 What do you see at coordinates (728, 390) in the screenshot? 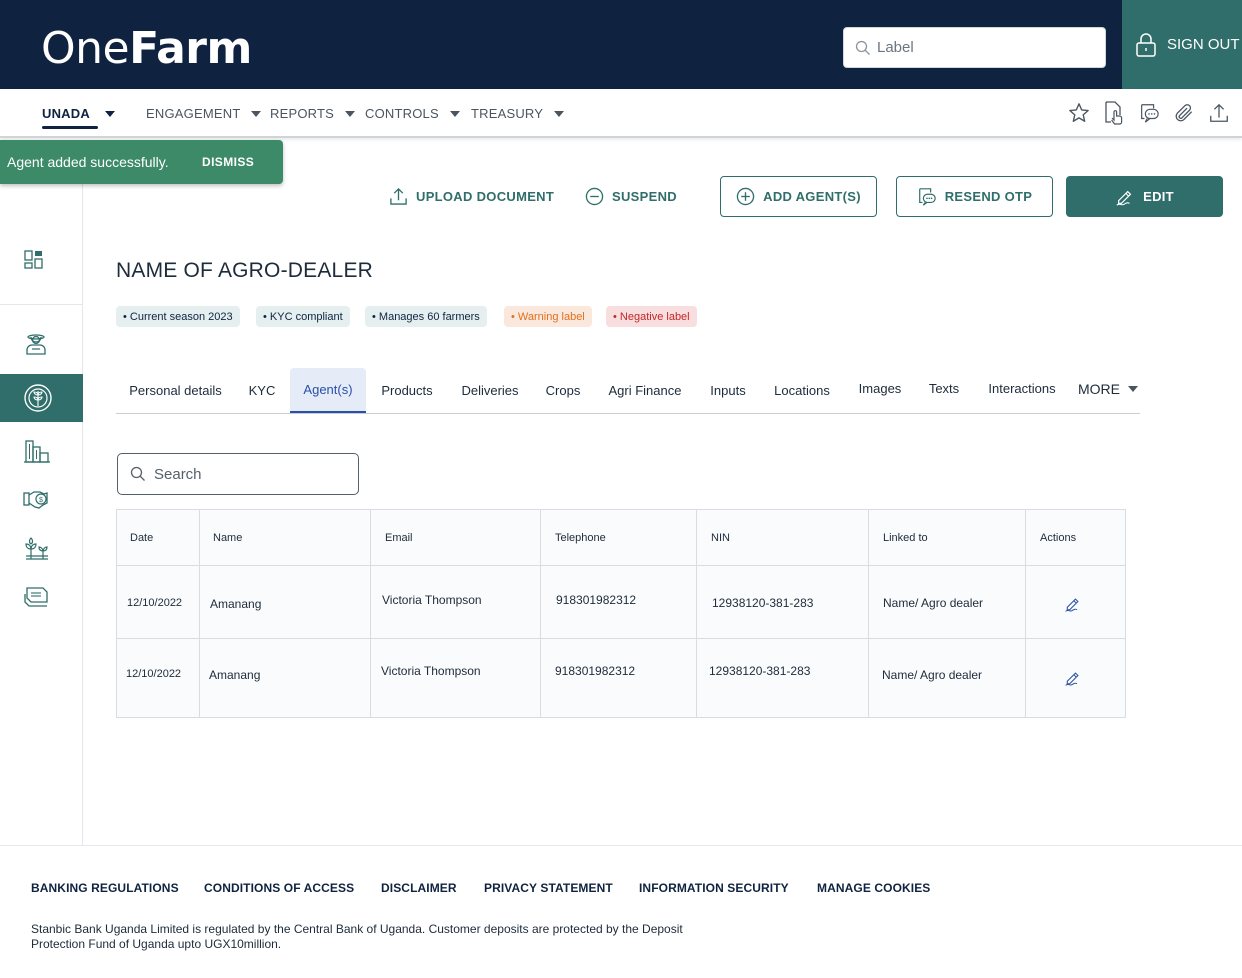
I see `tab-inputs: Inputs` at bounding box center [728, 390].